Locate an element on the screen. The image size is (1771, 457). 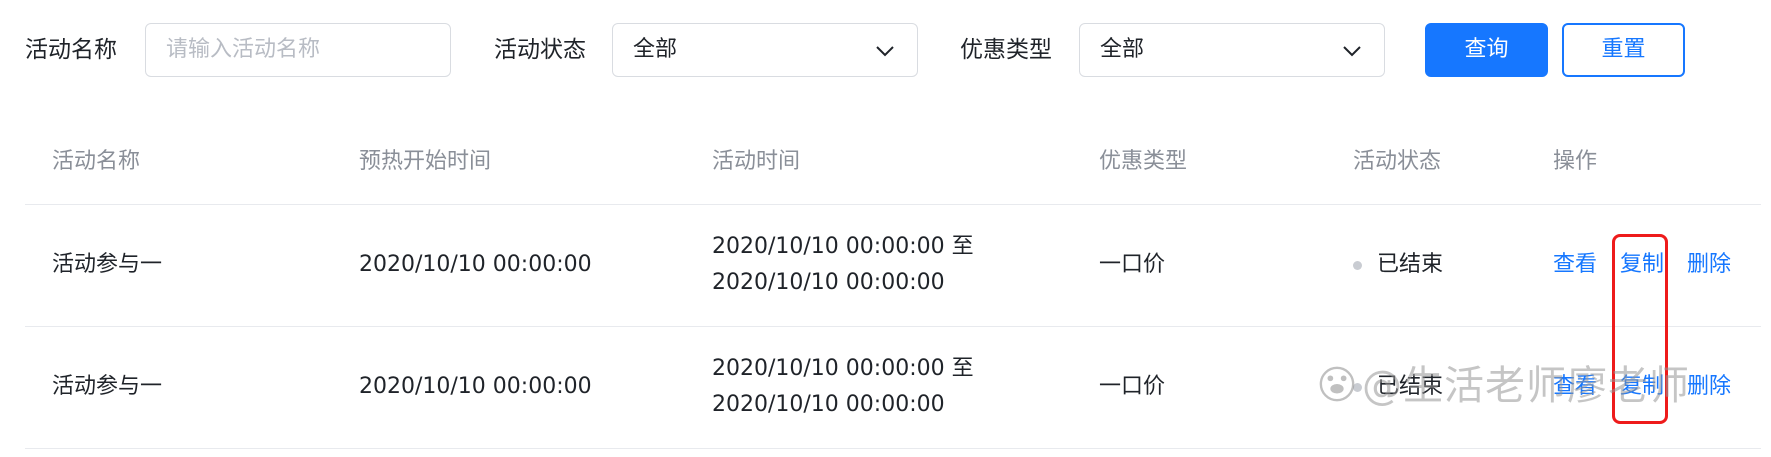
activity-name-placeholder: 请输入活动名称 is located at coordinates (243, 49).